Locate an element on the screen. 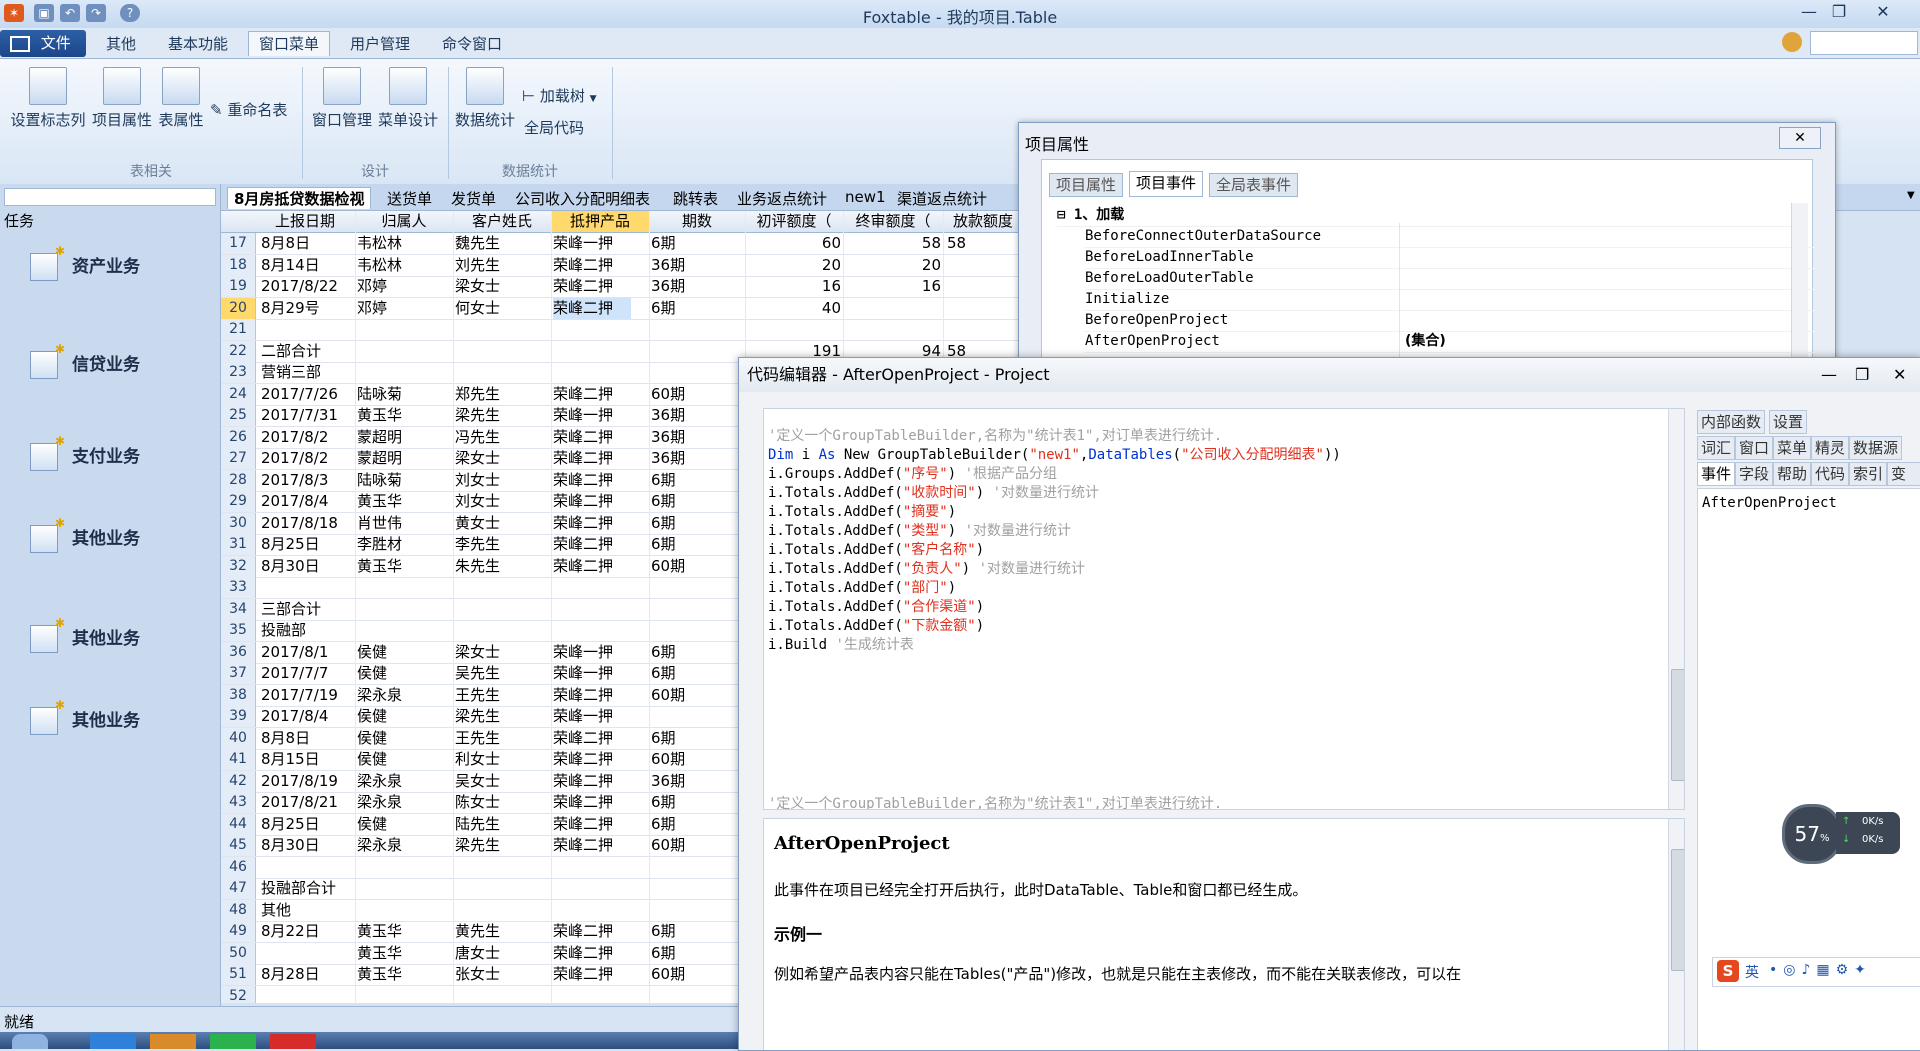  tab-user-mgmt: 用户管理 is located at coordinates (380, 44).